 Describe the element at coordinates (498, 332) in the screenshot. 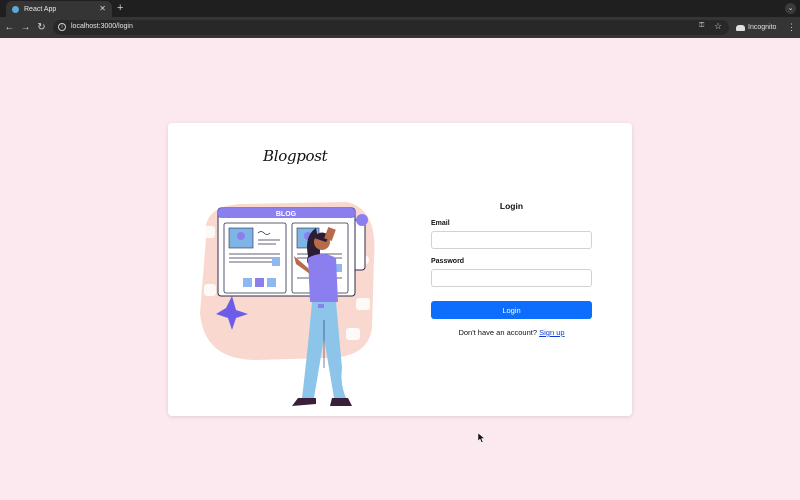

I see `signup-prompt-text: Don't have an account?` at that location.